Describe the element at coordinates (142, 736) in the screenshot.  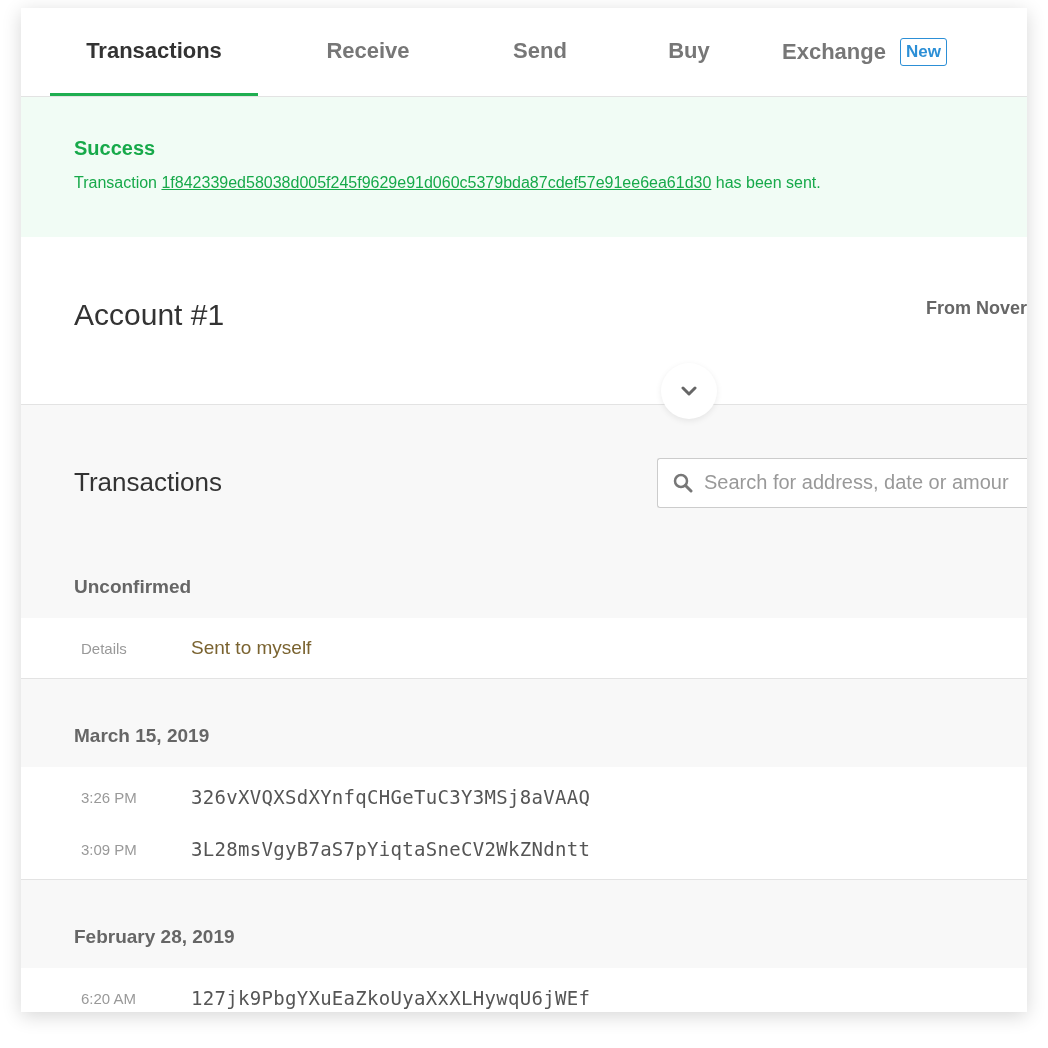
I see `group-heading: March 15, 2019` at that location.